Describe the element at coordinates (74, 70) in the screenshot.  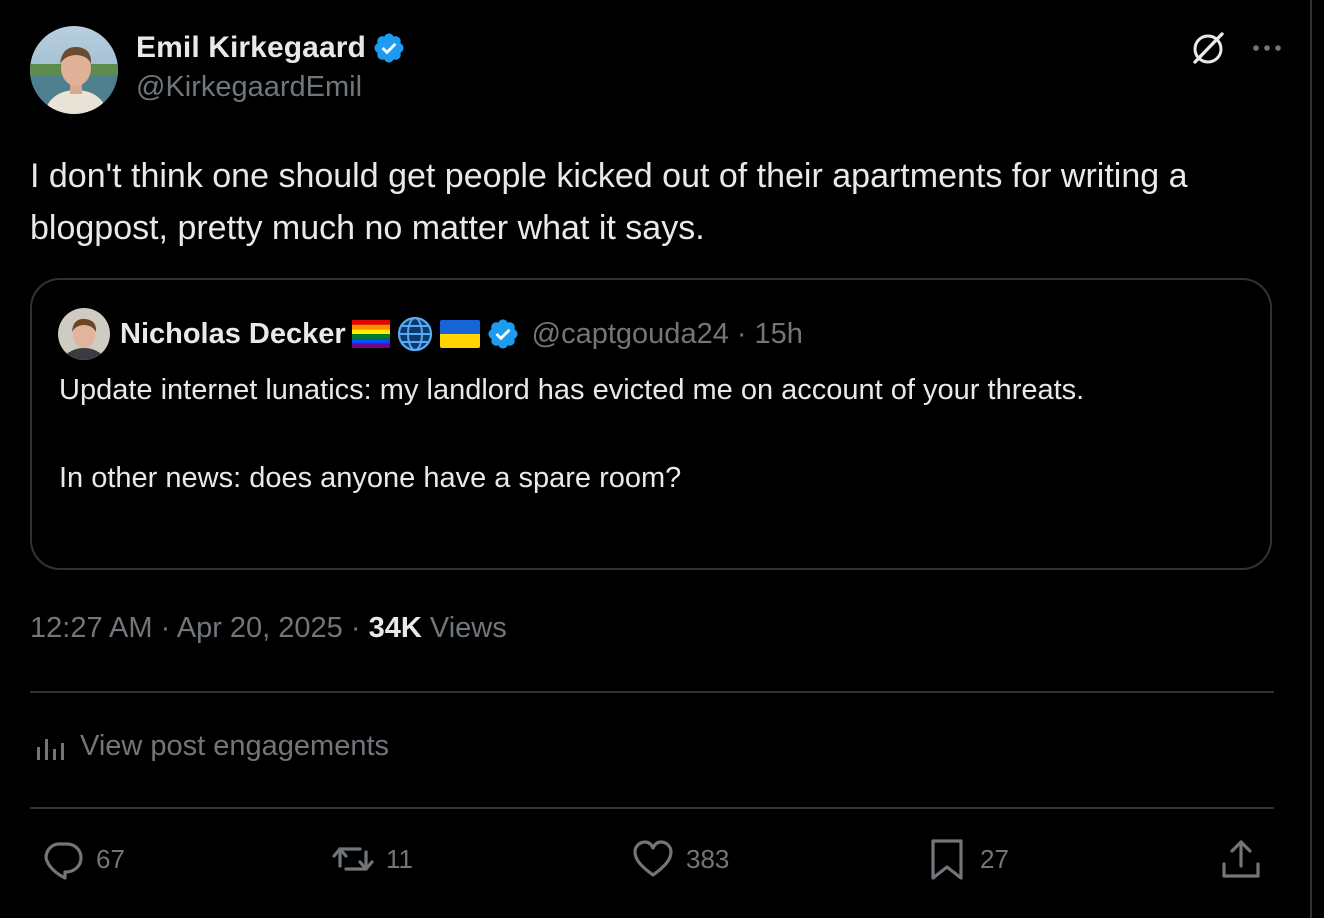
I see `author-avatar` at that location.